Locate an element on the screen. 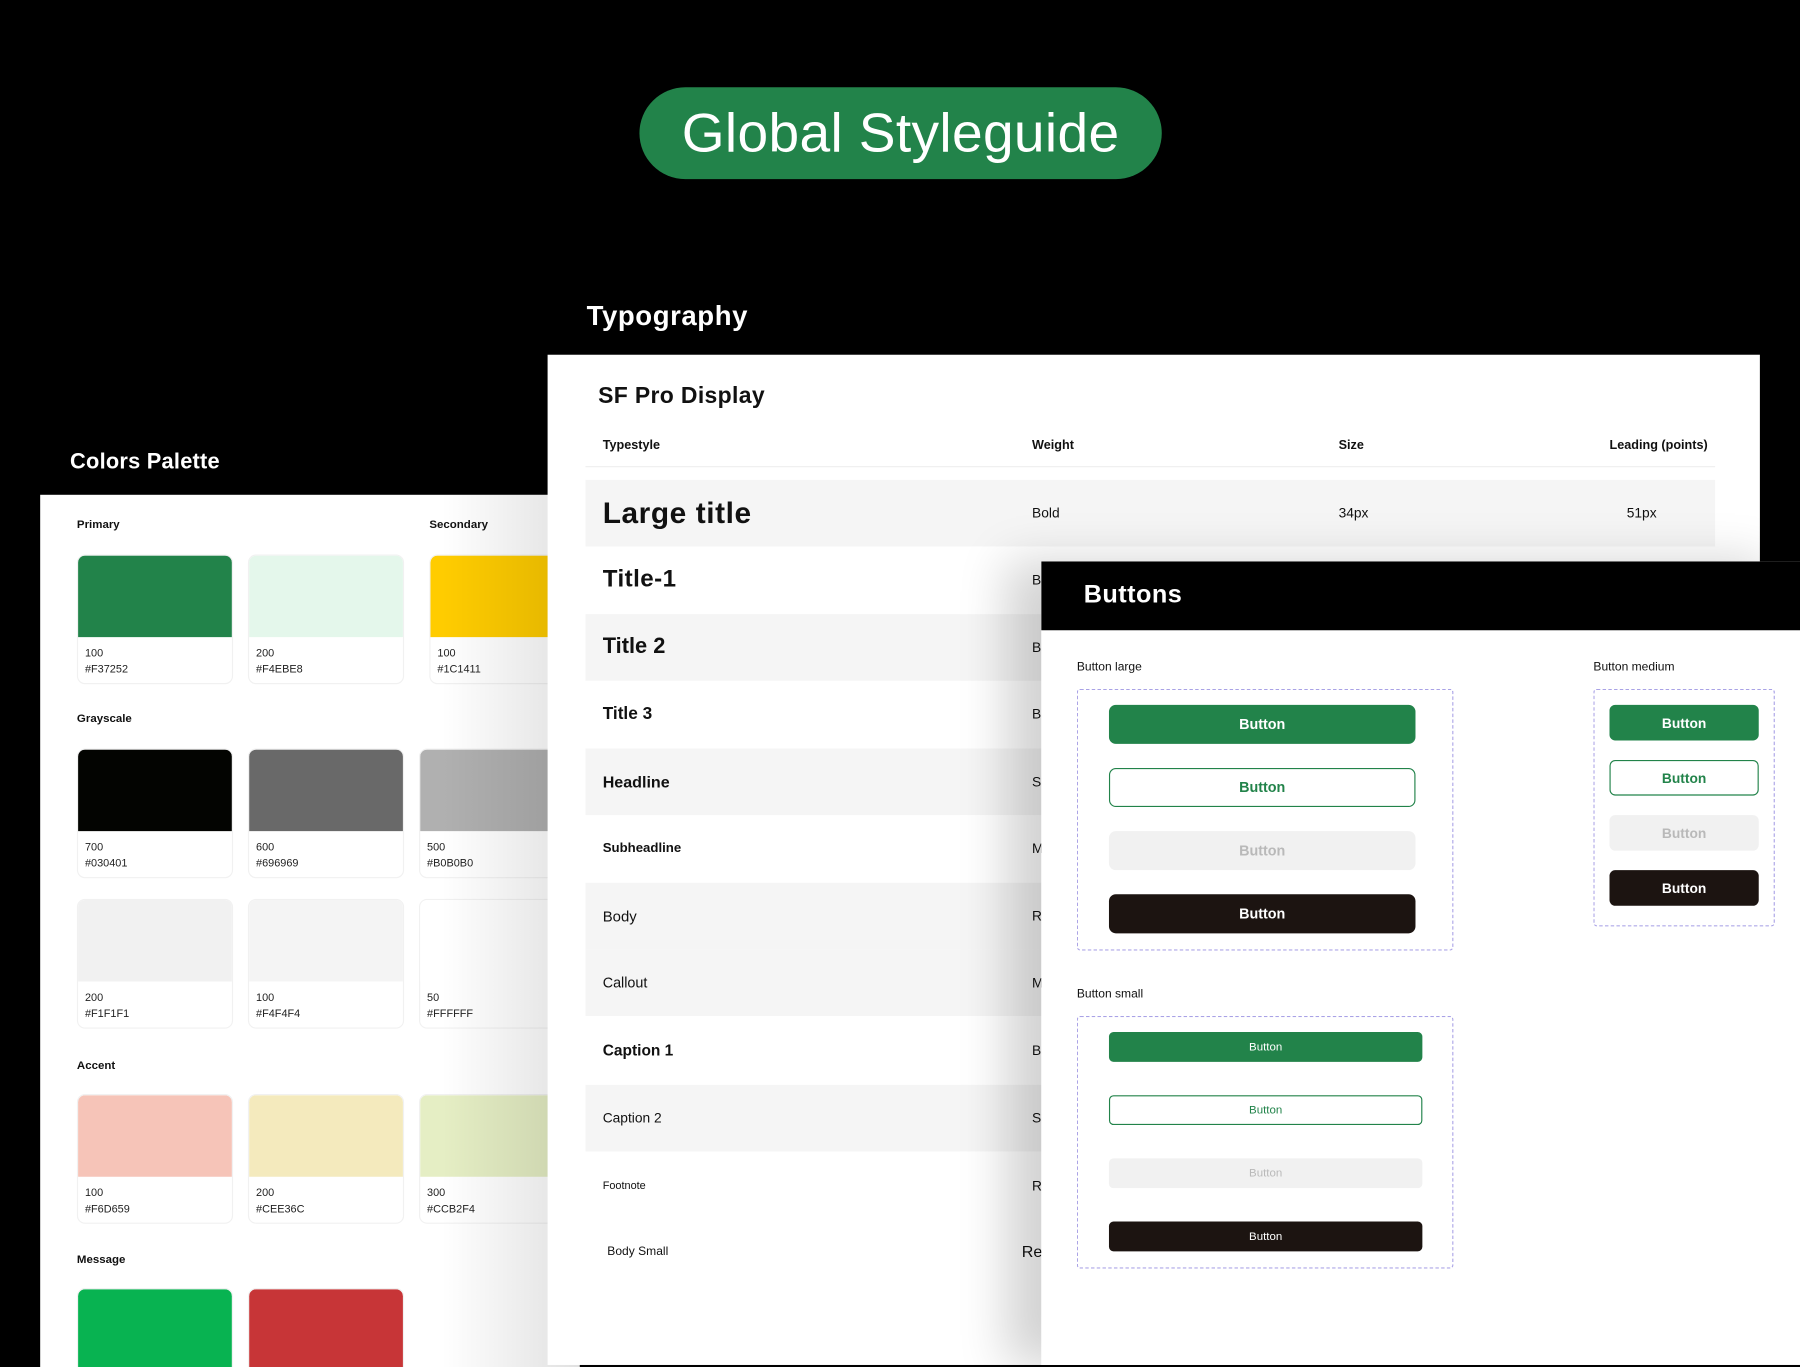 The height and width of the screenshot is (1367, 1800). swatch-hex: #F4EBE8 is located at coordinates (279, 670).